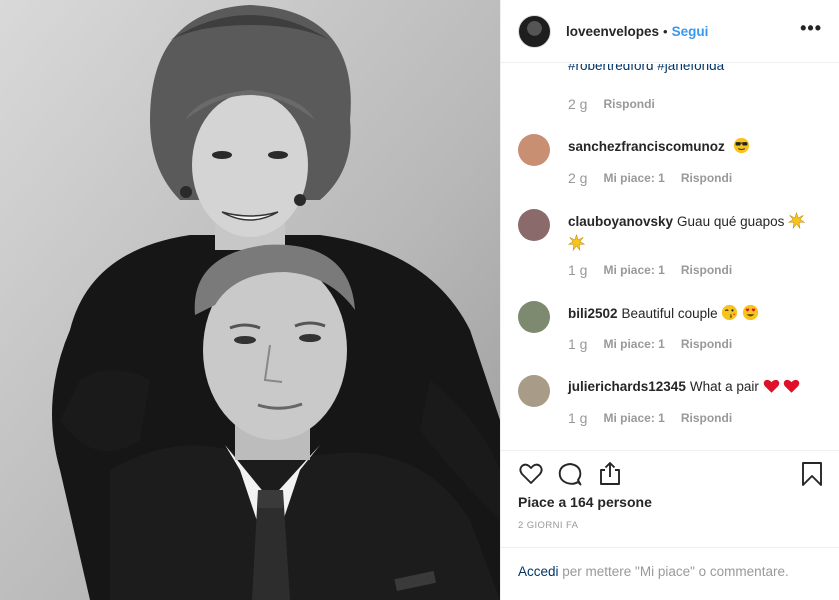 The width and height of the screenshot is (839, 600). What do you see at coordinates (741, 148) in the screenshot?
I see `sunglasses-emoji` at bounding box center [741, 148].